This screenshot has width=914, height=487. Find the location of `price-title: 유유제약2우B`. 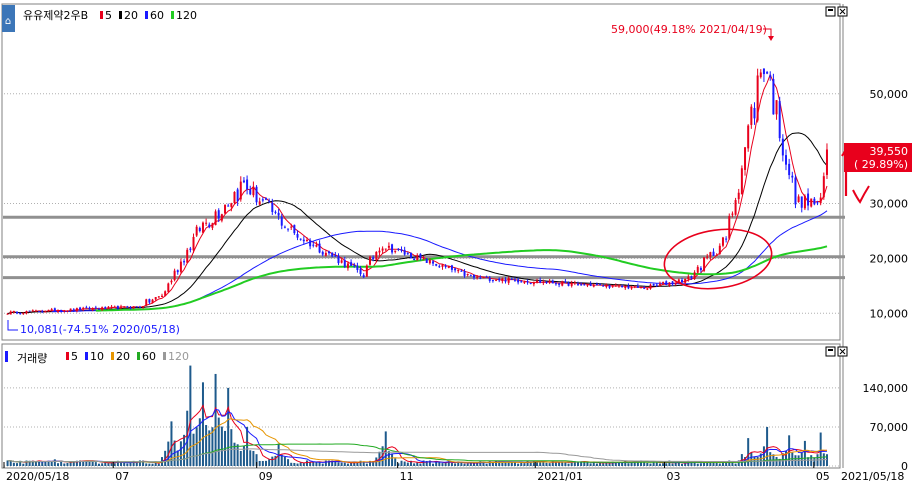

price-title: 유유제약2우B is located at coordinates (55, 15).